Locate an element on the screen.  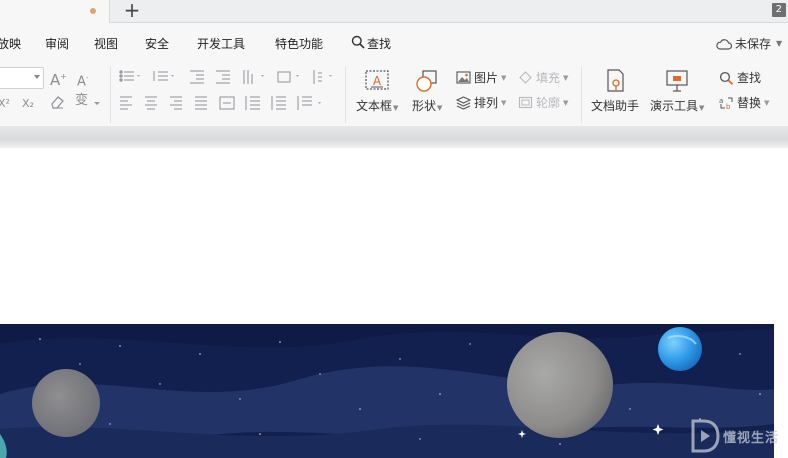
small-gray-planet is located at coordinates (66, 403).